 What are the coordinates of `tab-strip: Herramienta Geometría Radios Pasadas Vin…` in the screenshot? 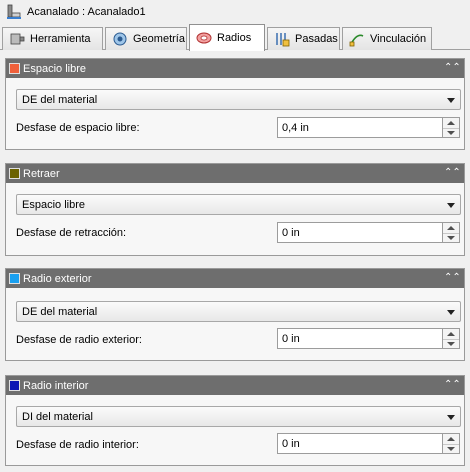 It's located at (235, 37).